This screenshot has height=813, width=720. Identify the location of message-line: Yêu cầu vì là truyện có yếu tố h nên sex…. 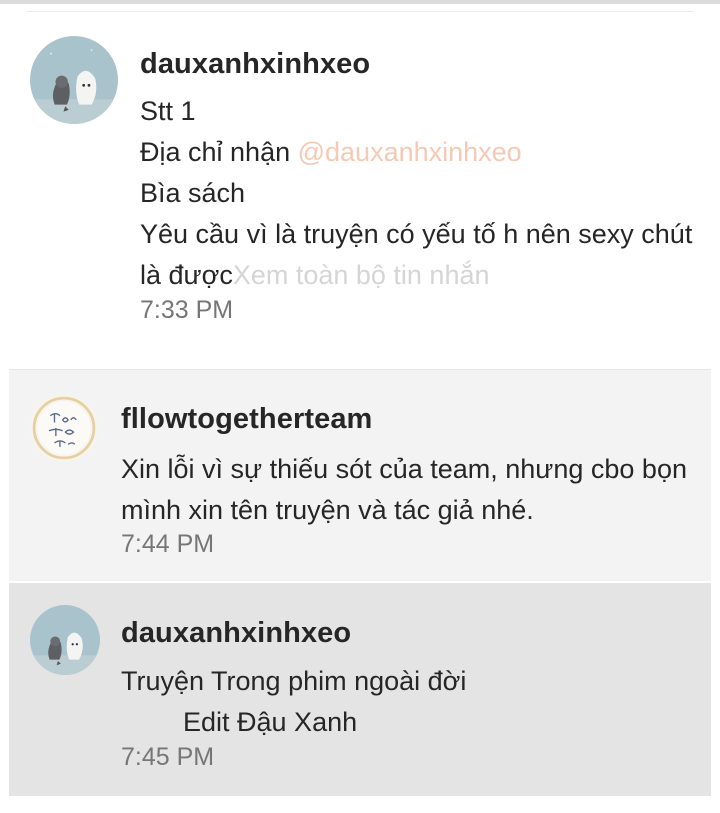
(416, 234).